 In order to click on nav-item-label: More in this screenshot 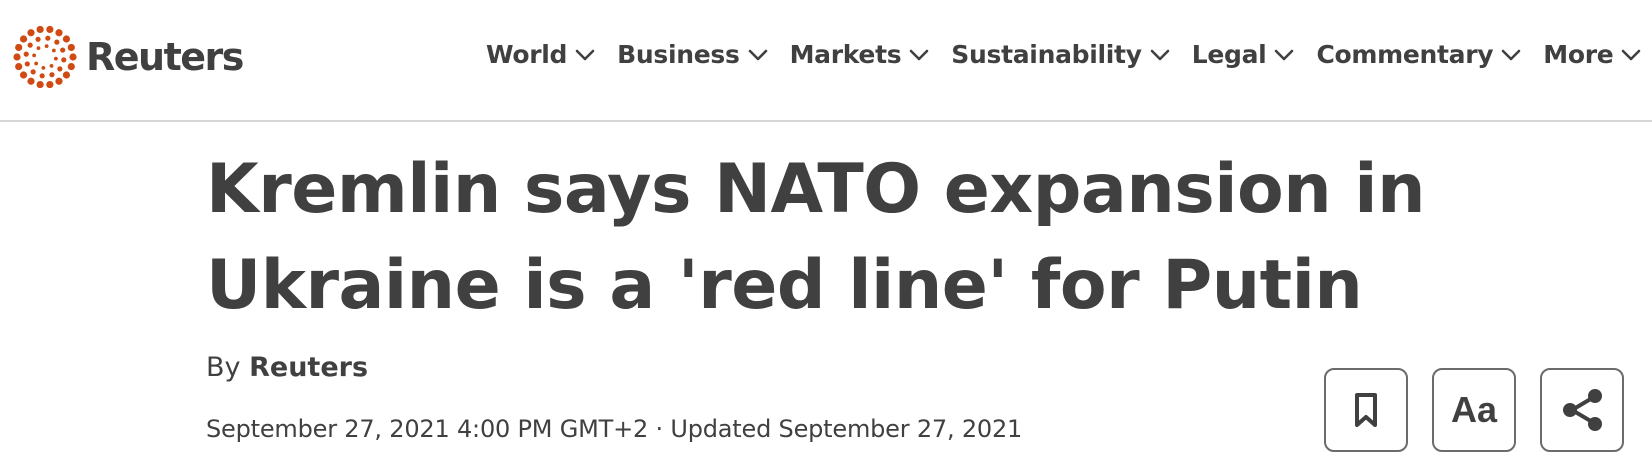, I will do `click(1578, 54)`.